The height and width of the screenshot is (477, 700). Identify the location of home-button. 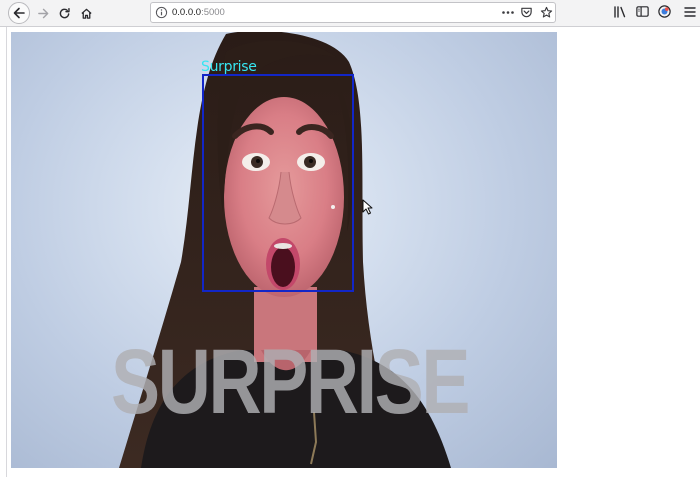
(86, 13).